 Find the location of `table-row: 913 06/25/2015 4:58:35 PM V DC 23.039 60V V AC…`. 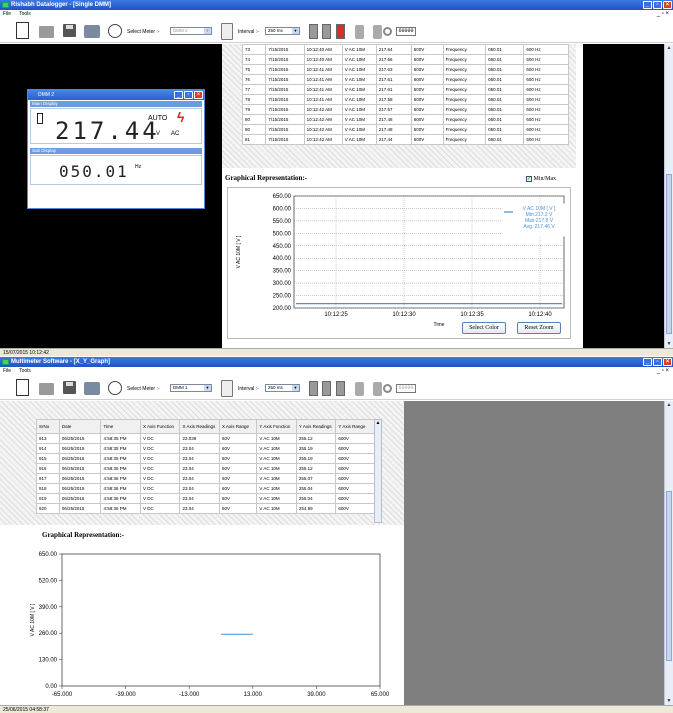

table-row: 913 06/25/2015 4:58:35 PM V DC 23.039 60V V AC… is located at coordinates (206, 438).